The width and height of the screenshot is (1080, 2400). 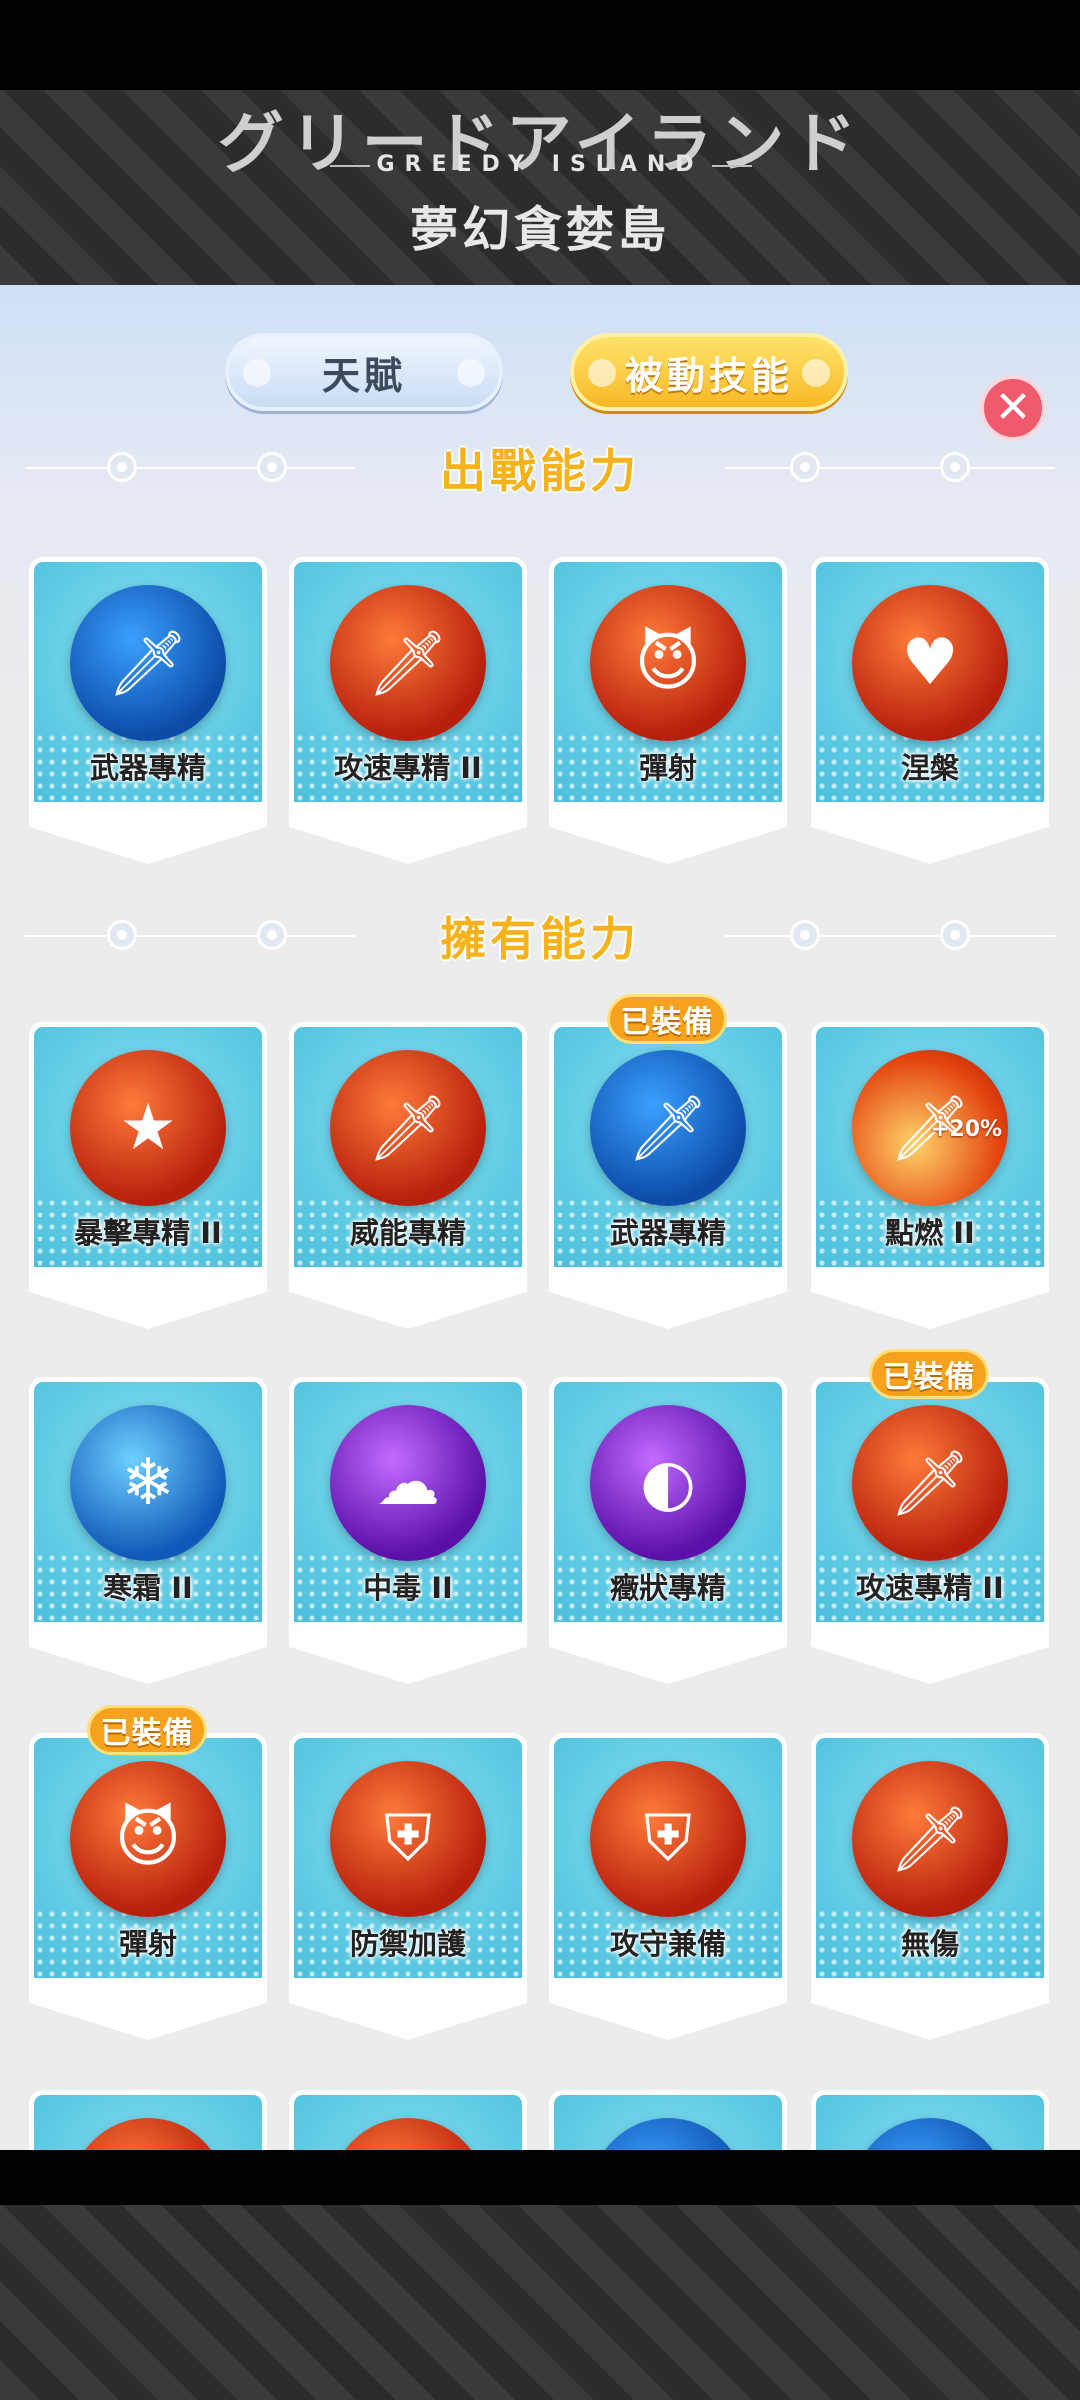 I want to click on tab-passive-skills: 被動技能, so click(x=709, y=372).